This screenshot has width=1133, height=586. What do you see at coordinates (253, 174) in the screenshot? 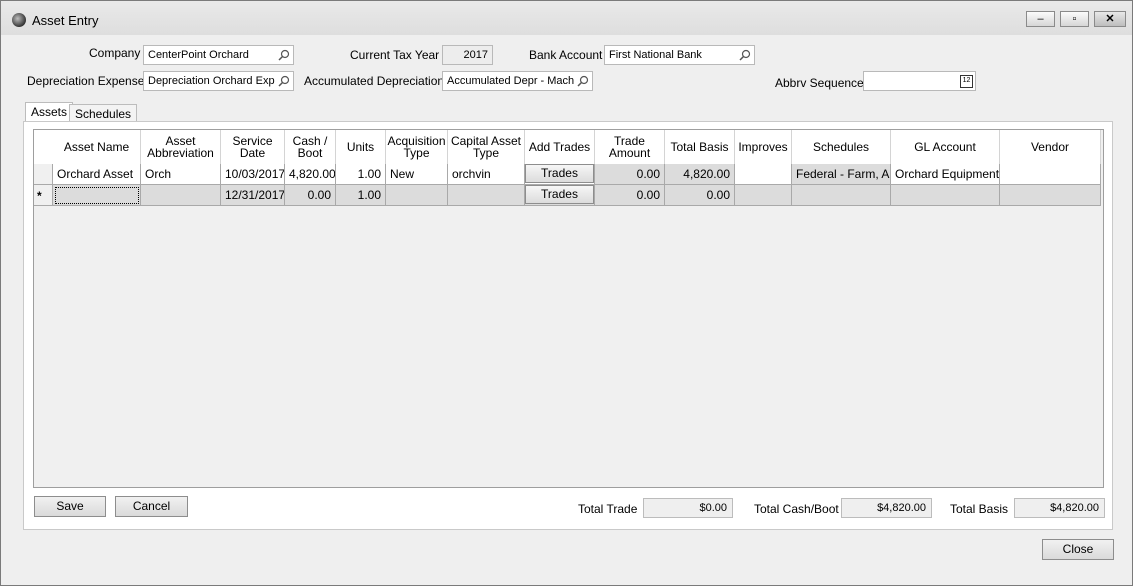
I see `cell-service-date: 10/03/2017` at bounding box center [253, 174].